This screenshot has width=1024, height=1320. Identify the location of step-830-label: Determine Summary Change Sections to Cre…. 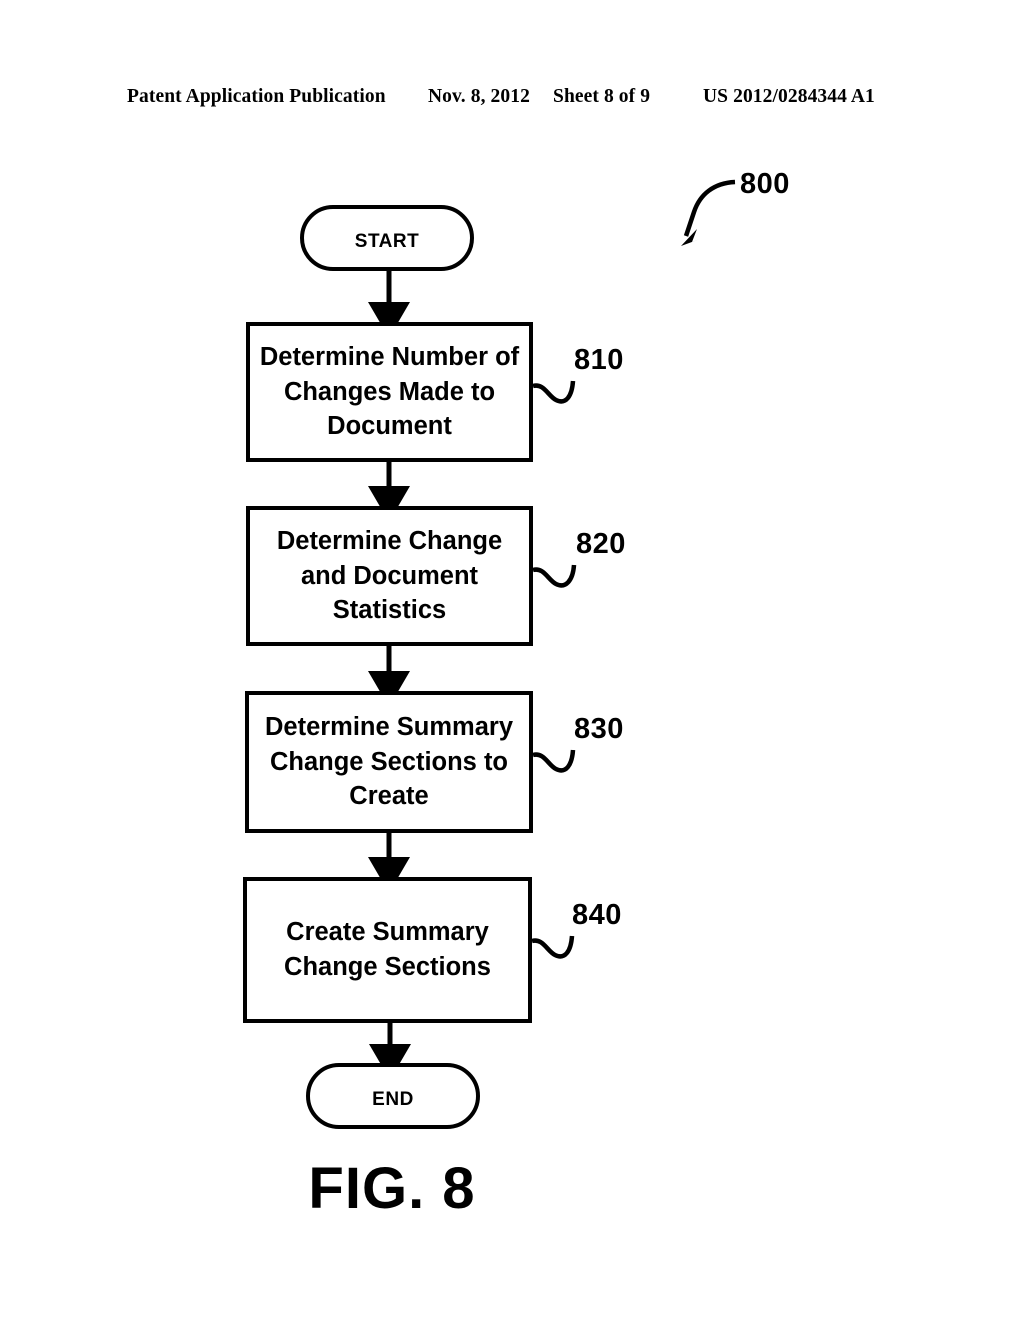
(388, 761).